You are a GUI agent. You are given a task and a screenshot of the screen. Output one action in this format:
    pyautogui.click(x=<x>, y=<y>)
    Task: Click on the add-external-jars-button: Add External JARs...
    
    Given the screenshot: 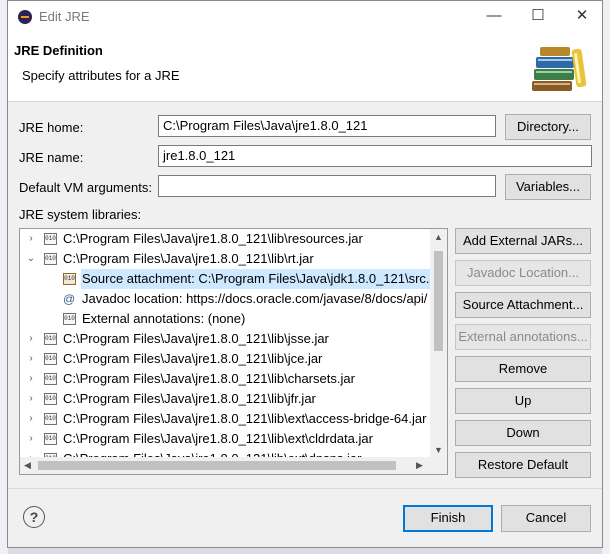 What is the action you would take?
    pyautogui.click(x=523, y=241)
    